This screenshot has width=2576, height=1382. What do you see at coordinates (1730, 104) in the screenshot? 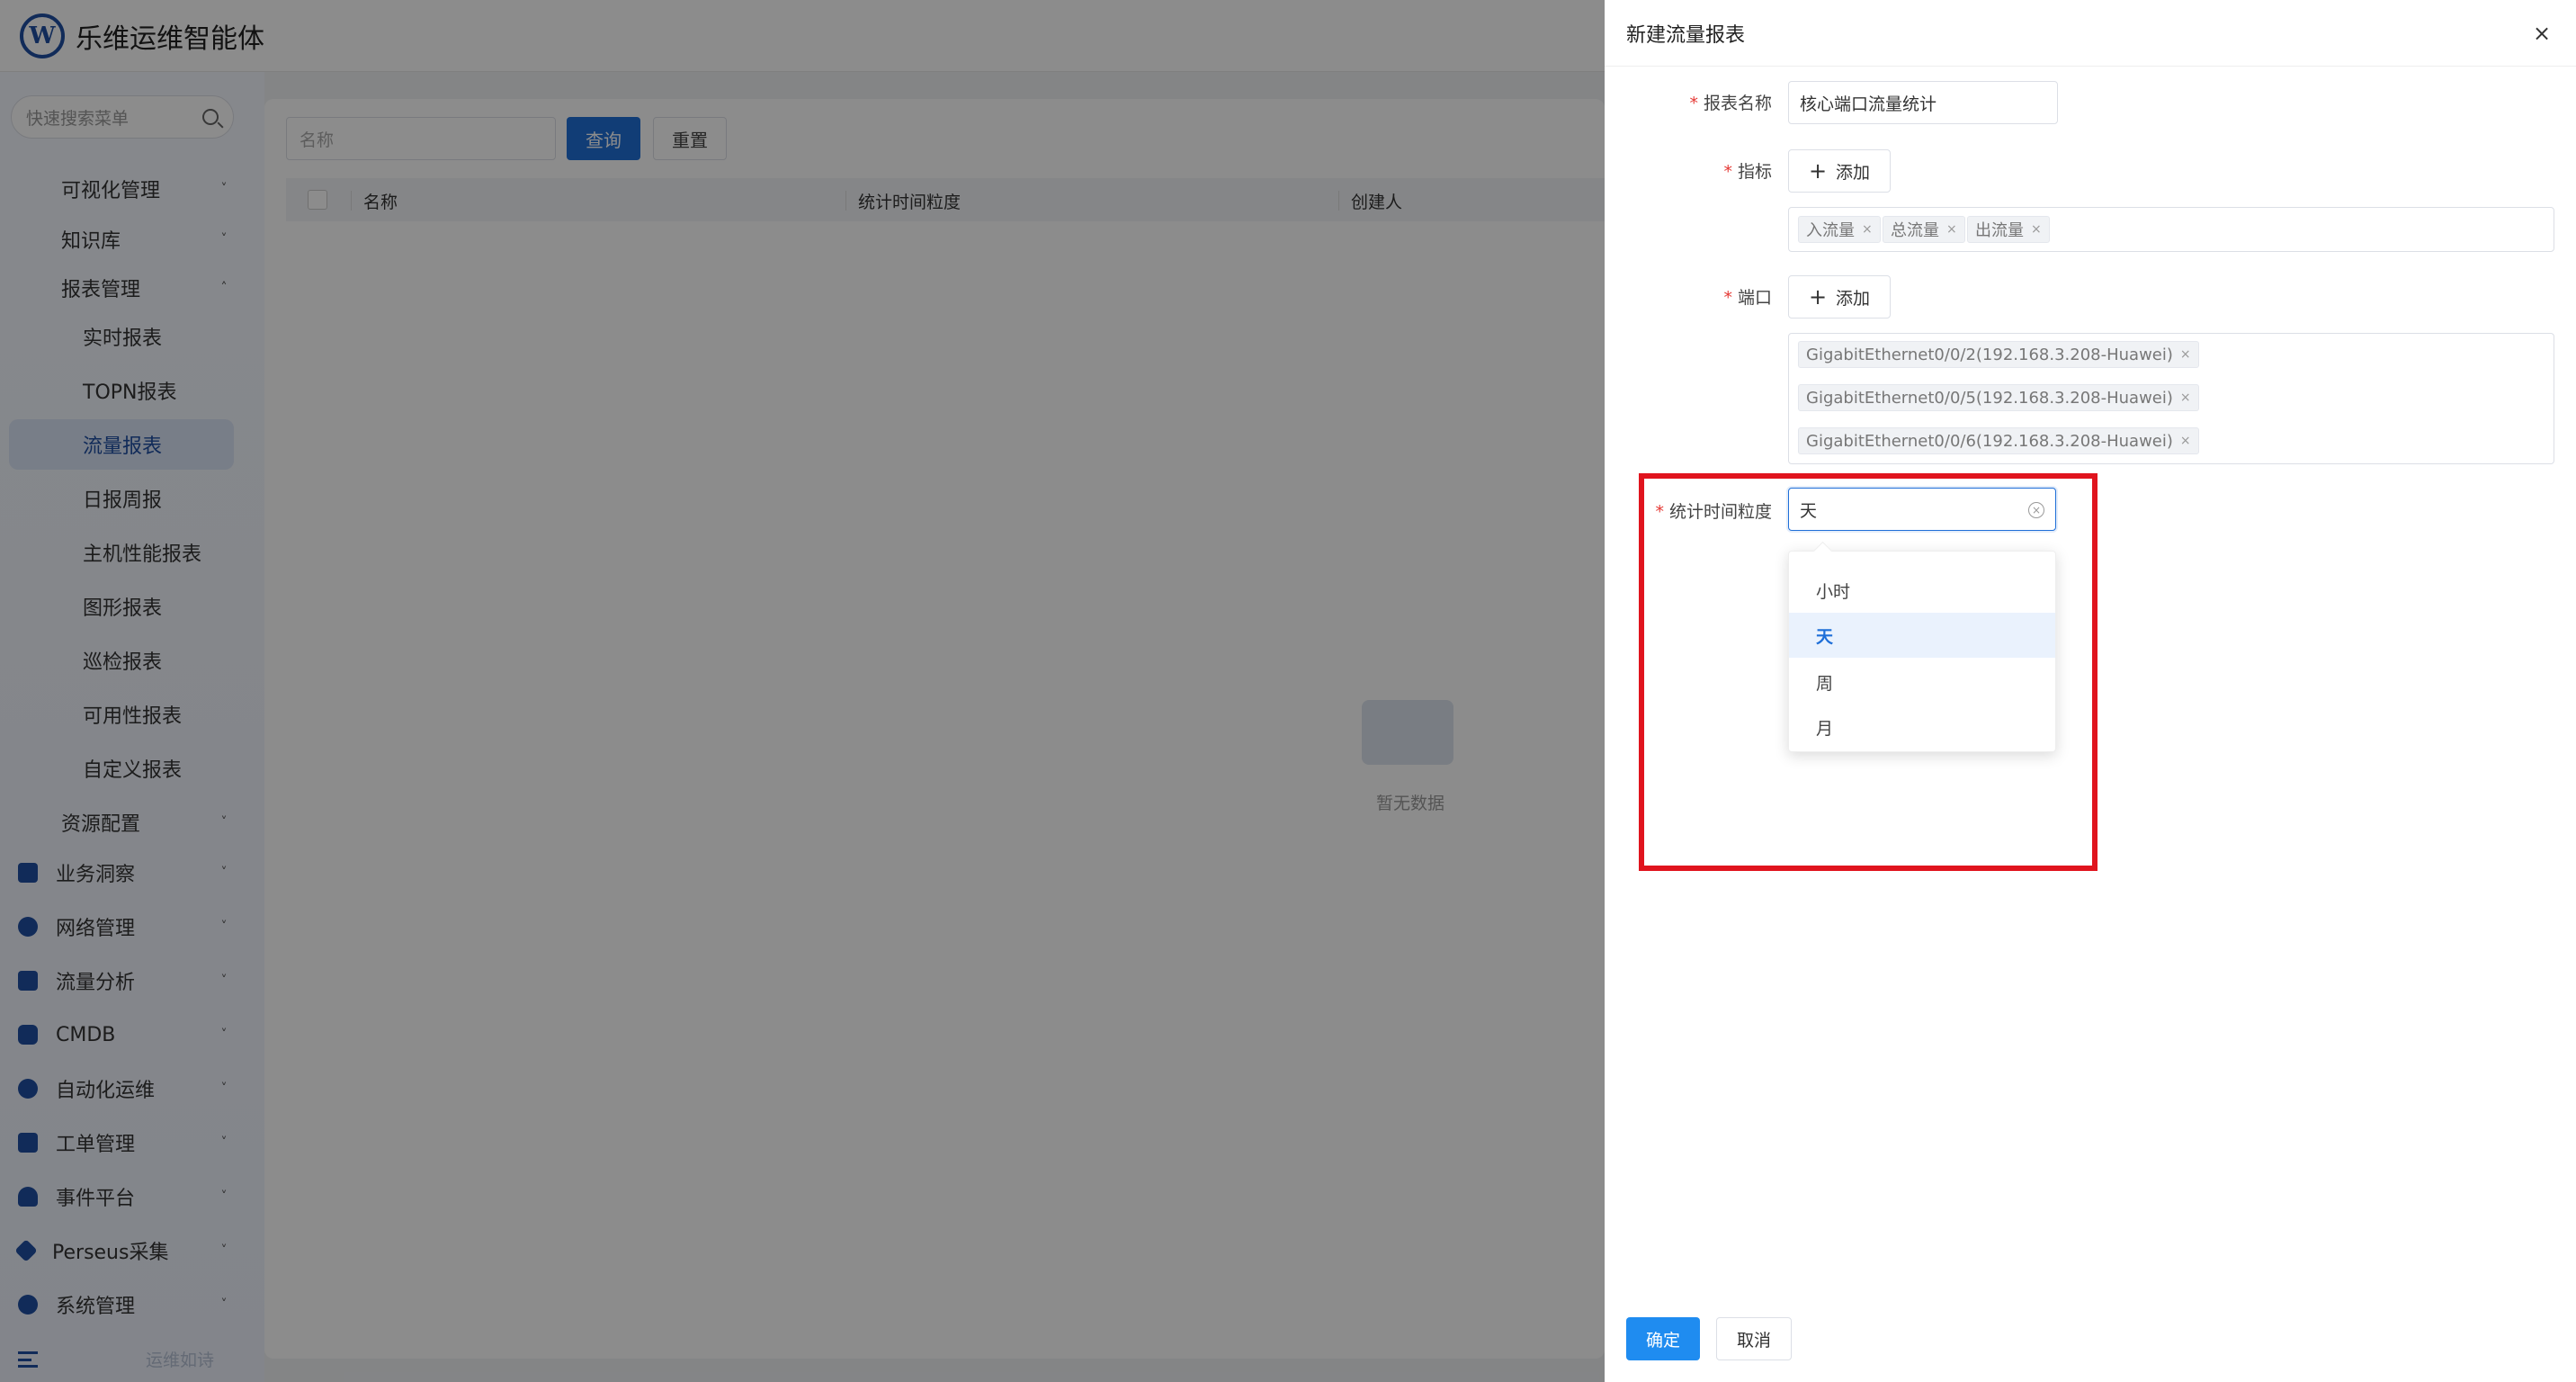
I see `report-name-label: * 报表名称` at bounding box center [1730, 104].